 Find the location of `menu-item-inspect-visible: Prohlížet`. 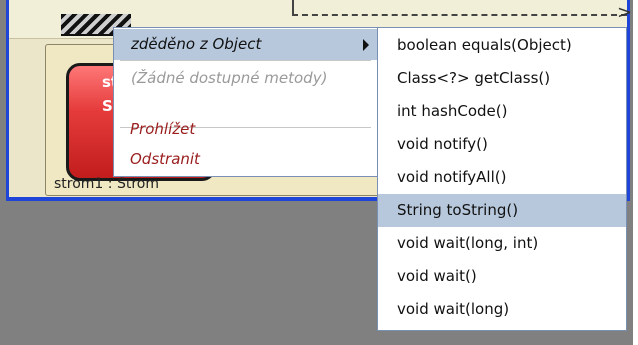

menu-item-inspect-visible: Prohlížet is located at coordinates (245, 129).